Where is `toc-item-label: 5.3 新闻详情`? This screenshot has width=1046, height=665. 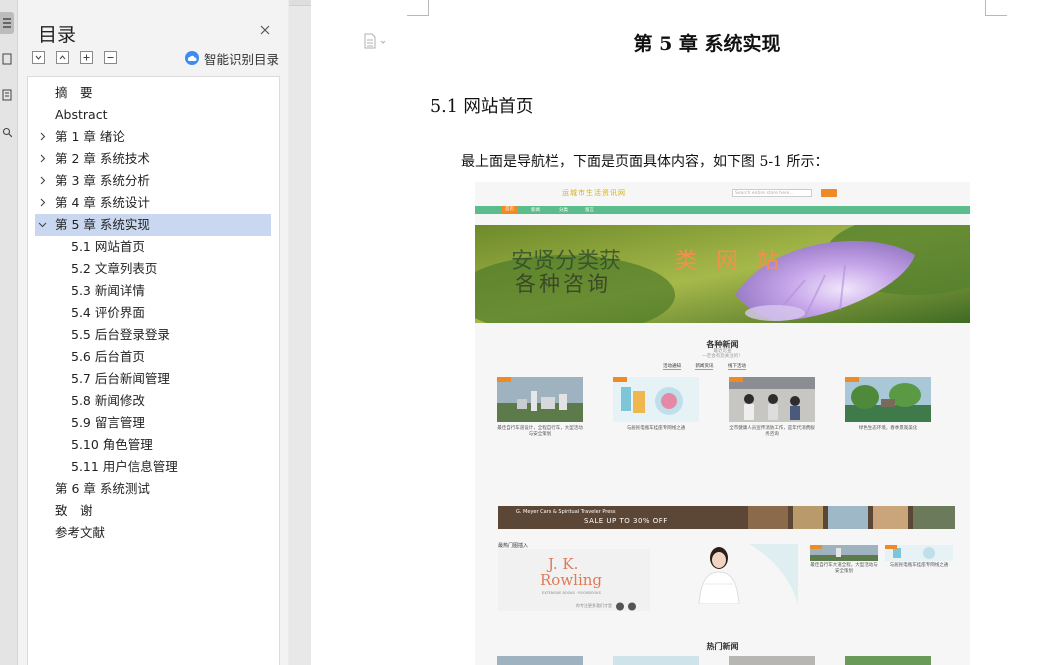 toc-item-label: 5.3 新闻详情 is located at coordinates (108, 290).